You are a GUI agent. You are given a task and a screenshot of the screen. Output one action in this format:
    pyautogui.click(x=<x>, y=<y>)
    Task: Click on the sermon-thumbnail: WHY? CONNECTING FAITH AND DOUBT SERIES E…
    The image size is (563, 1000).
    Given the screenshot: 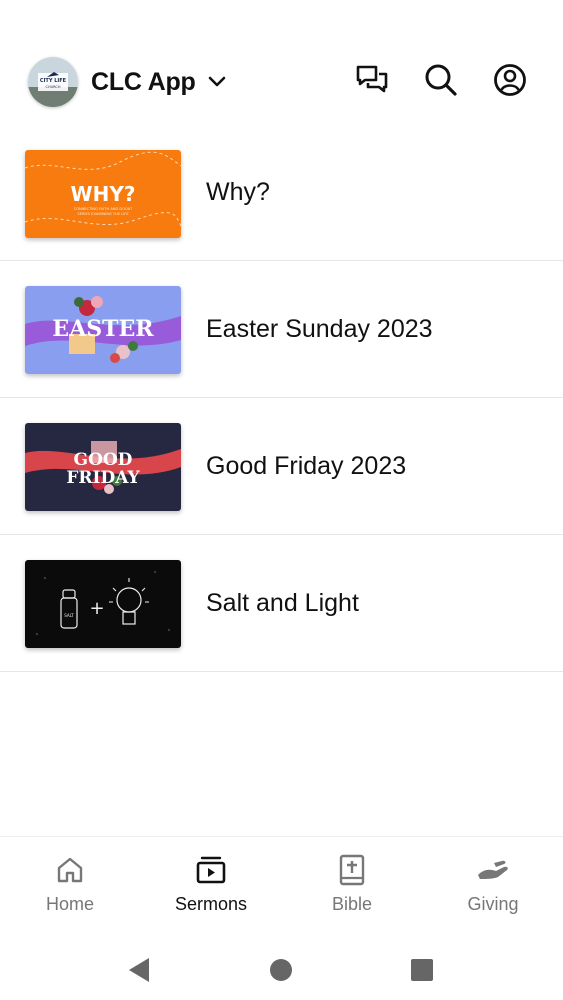 What is the action you would take?
    pyautogui.click(x=103, y=194)
    